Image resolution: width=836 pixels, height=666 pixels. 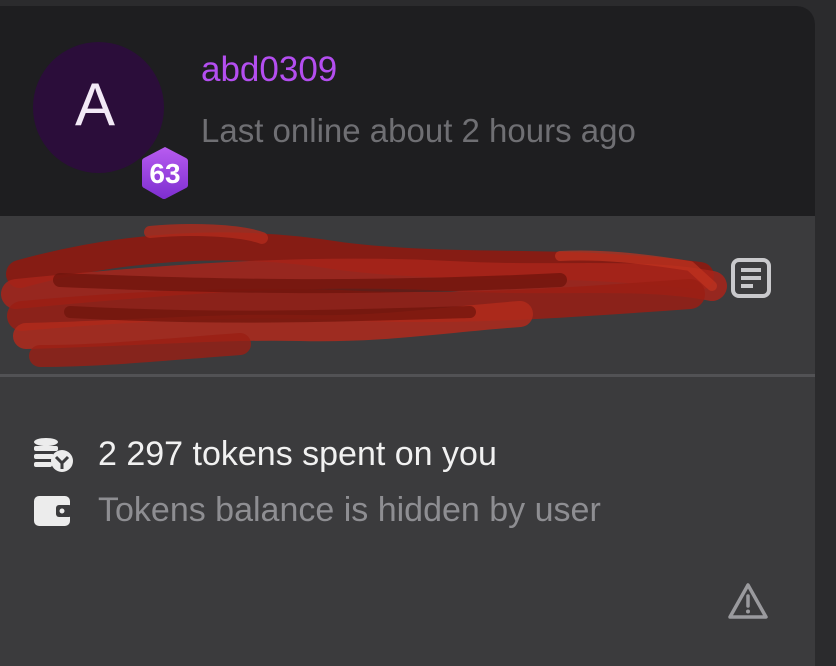 I want to click on wallet-icon, so click(x=53, y=511).